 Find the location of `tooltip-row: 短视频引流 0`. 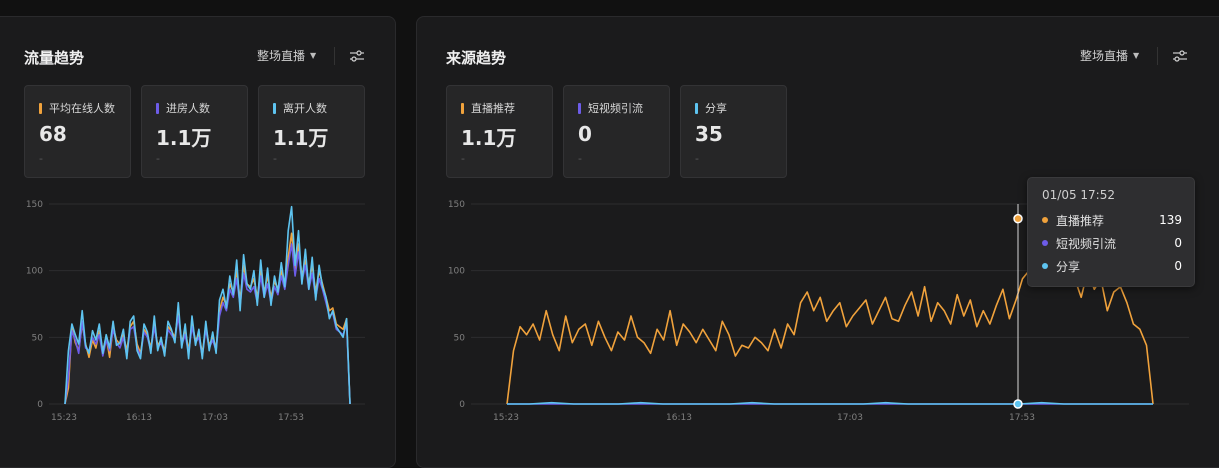

tooltip-row: 短视频引流 0 is located at coordinates (1112, 243).